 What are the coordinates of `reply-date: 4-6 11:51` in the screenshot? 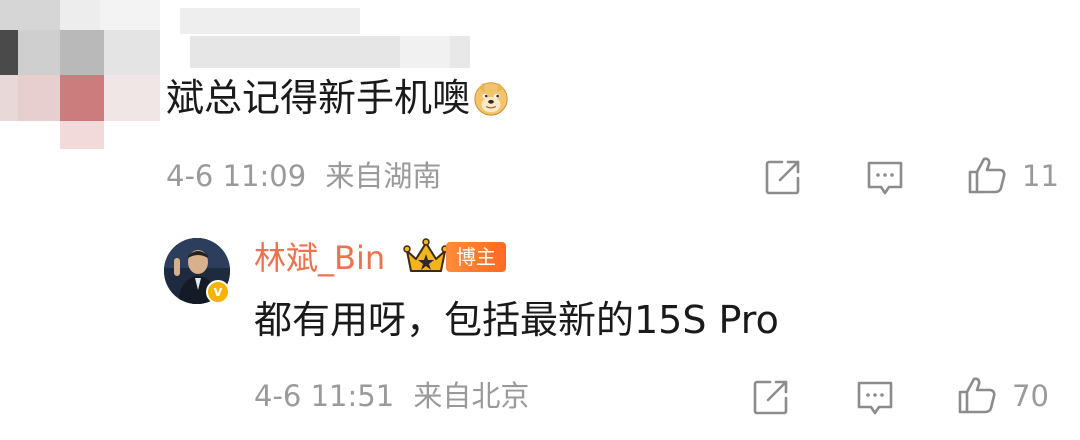 It's located at (324, 396).